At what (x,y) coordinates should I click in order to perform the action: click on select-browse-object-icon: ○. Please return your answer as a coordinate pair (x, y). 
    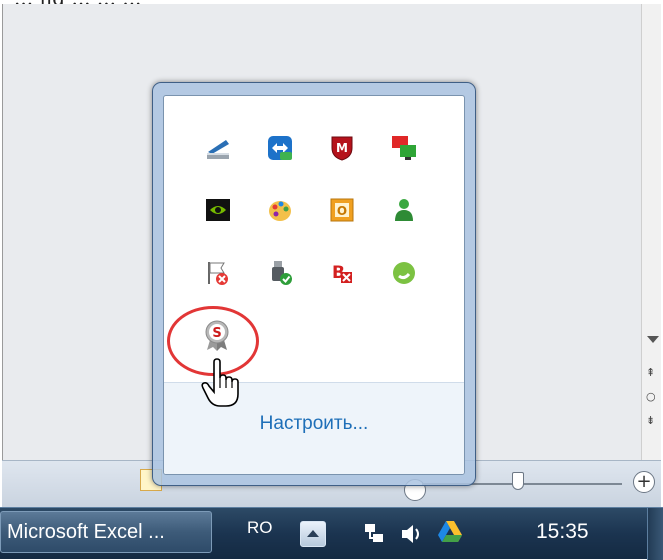
    Looking at the image, I should click on (651, 396).